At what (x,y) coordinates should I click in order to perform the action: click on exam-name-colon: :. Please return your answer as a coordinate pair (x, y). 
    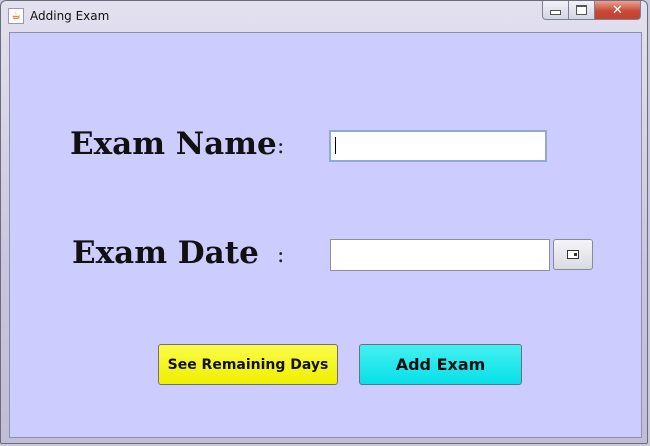
    Looking at the image, I should click on (281, 146).